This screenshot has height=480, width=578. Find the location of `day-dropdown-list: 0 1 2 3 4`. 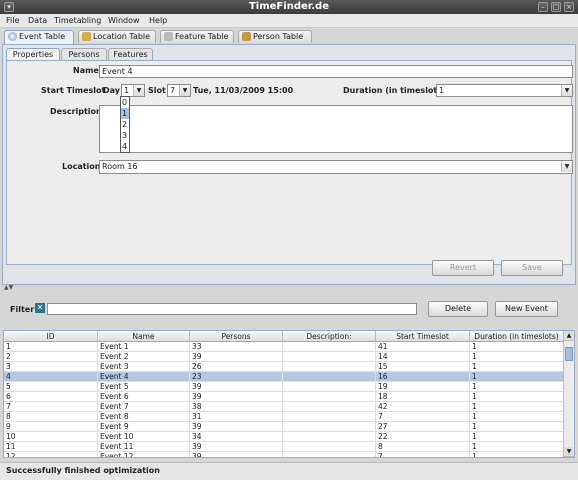

day-dropdown-list: 0 1 2 3 4 is located at coordinates (125, 124).